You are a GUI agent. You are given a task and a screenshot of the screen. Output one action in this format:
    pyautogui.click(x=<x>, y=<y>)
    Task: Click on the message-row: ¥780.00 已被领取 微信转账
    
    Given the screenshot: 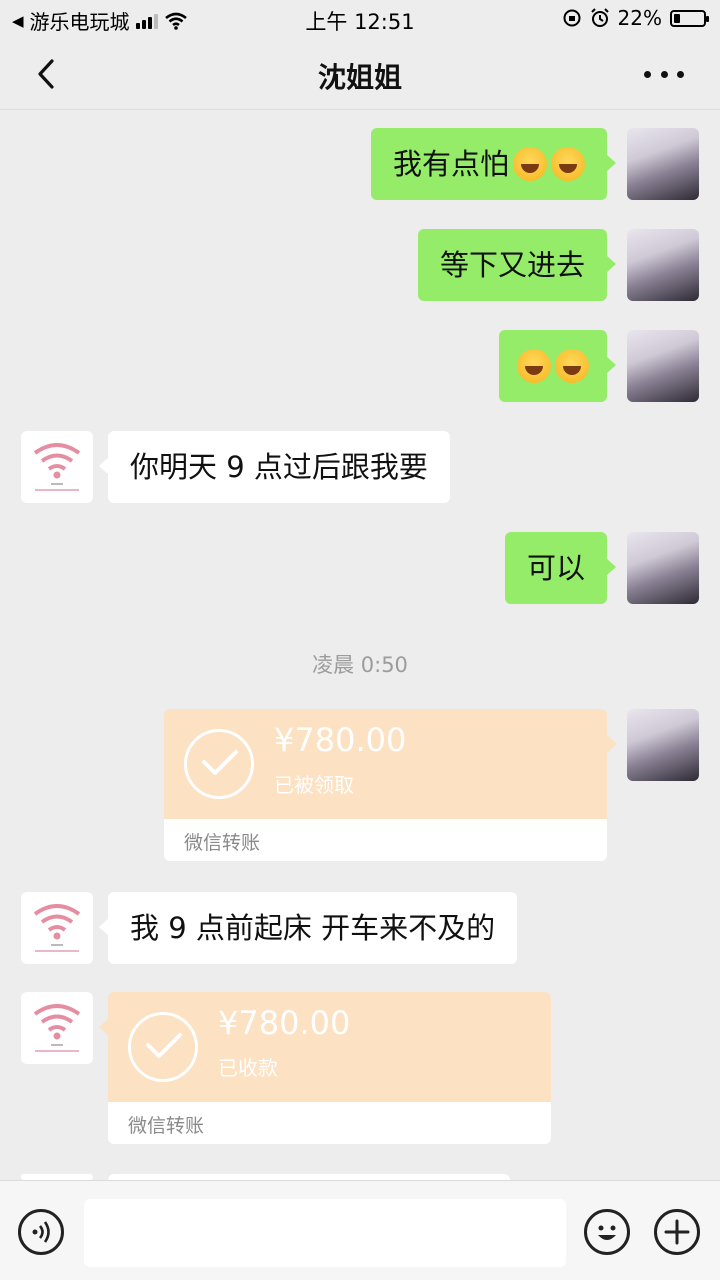 What is the action you would take?
    pyautogui.click(x=360, y=785)
    